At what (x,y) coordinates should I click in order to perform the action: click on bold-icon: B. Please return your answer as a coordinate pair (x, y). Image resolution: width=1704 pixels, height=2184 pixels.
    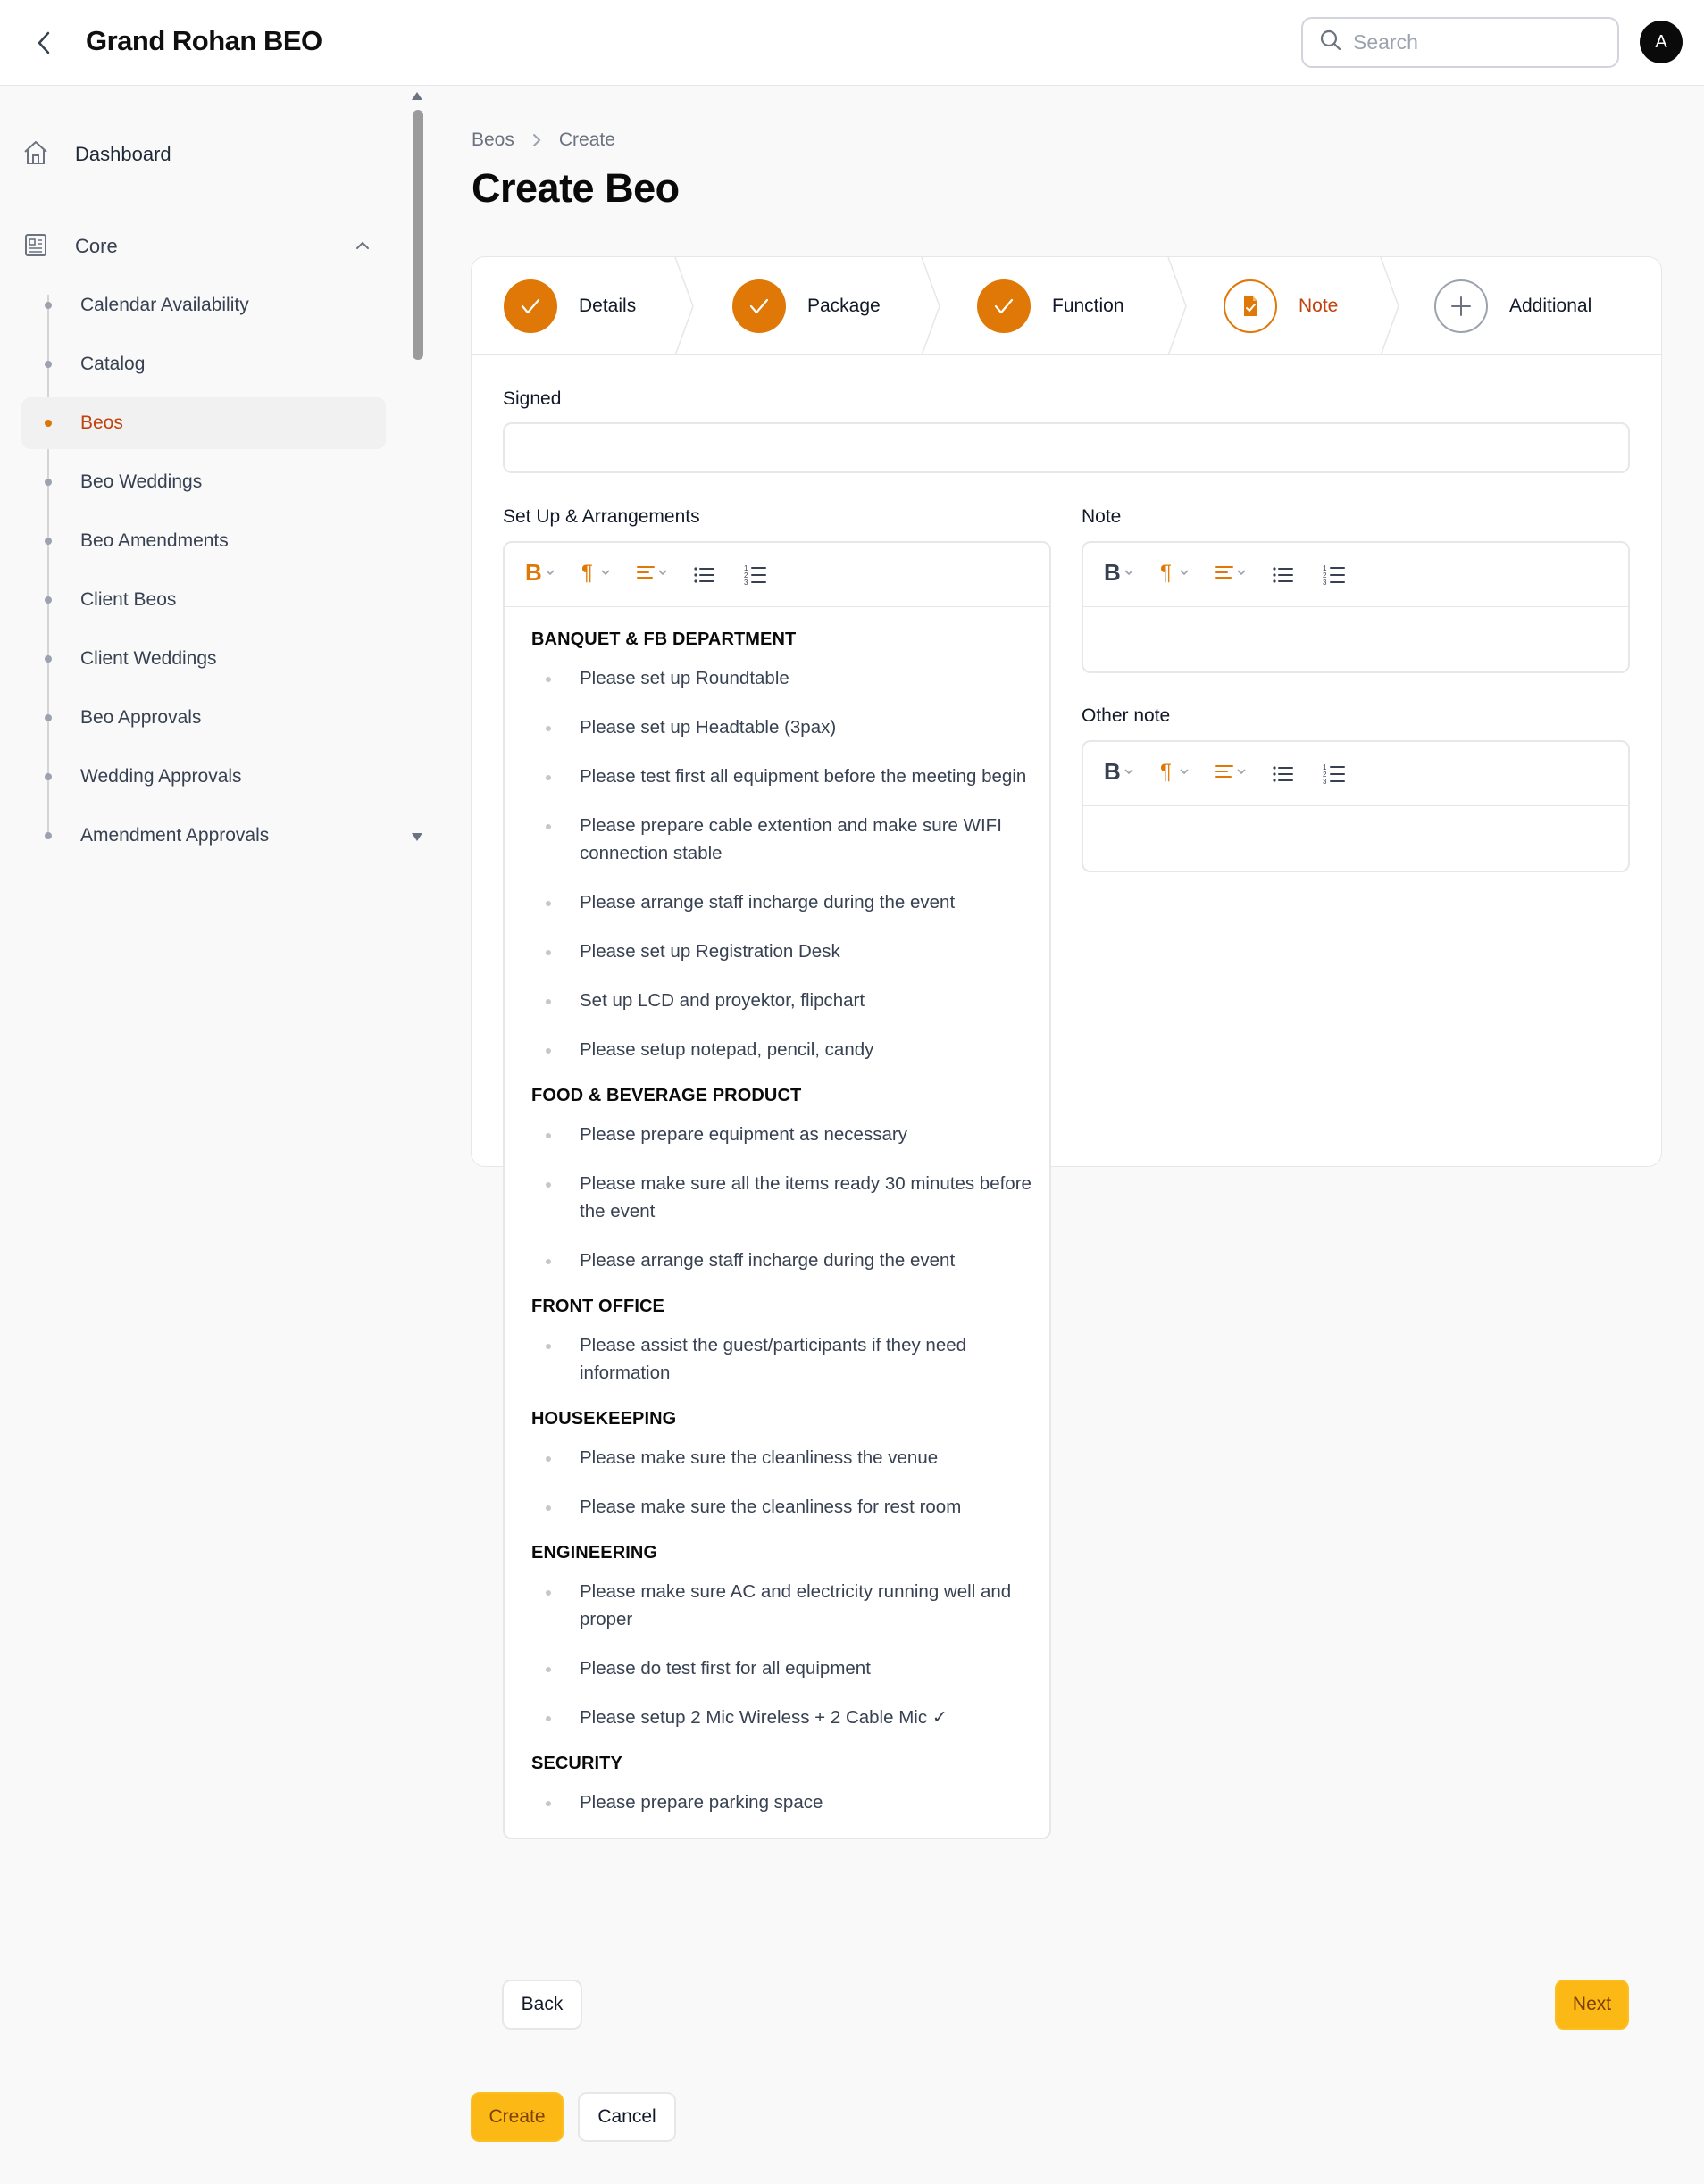
    Looking at the image, I should click on (1113, 773).